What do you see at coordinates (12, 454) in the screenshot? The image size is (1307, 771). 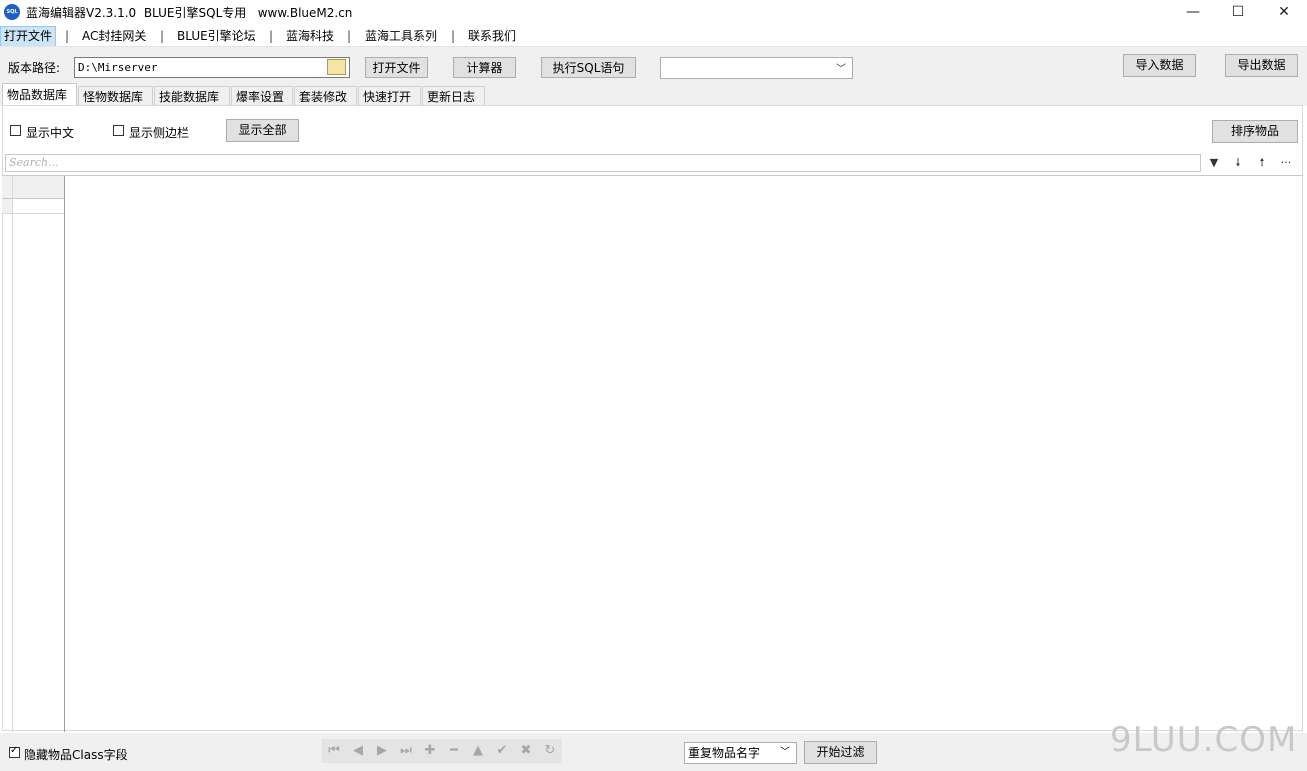 I see `grid-indicator-line` at bounding box center [12, 454].